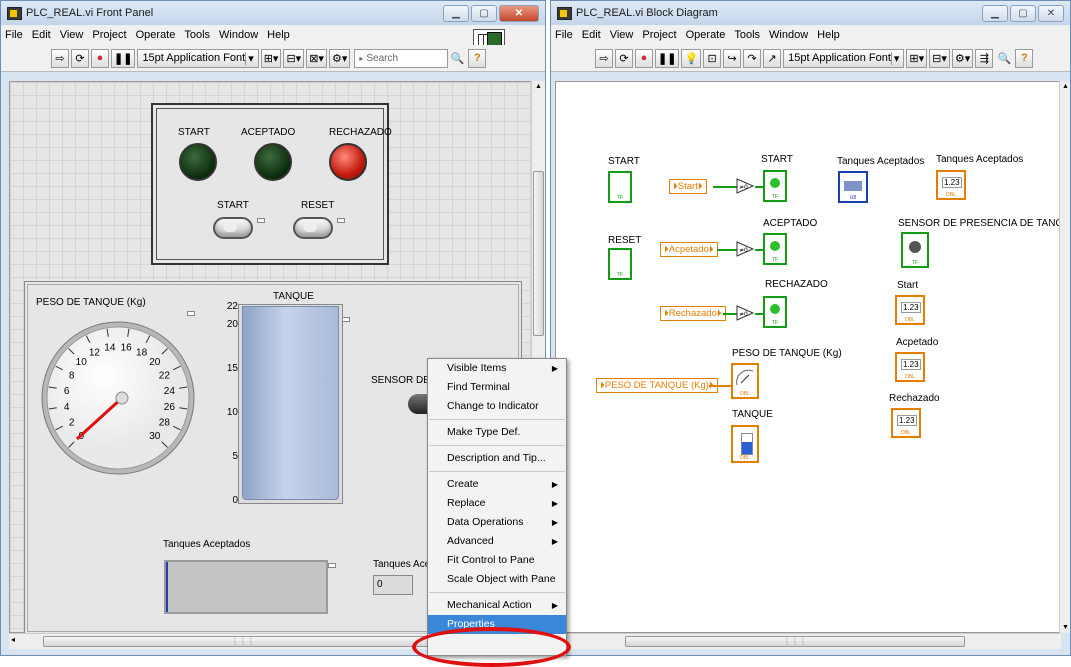 This screenshot has width=1071, height=667. What do you see at coordinates (497, 368) in the screenshot?
I see `context-menu-item-visible-items: Visible Items ▶` at bounding box center [497, 368].